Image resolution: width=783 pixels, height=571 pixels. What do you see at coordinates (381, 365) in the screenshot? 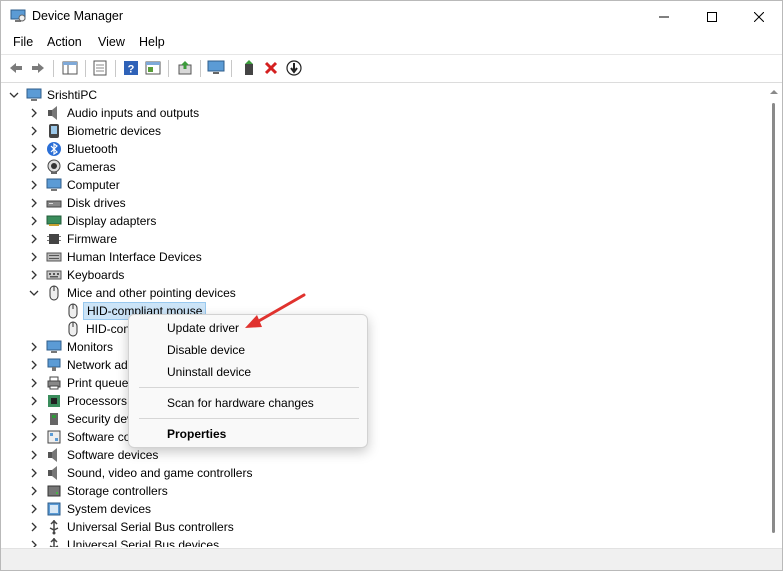
I see `tree-category: Network ad` at bounding box center [381, 365].